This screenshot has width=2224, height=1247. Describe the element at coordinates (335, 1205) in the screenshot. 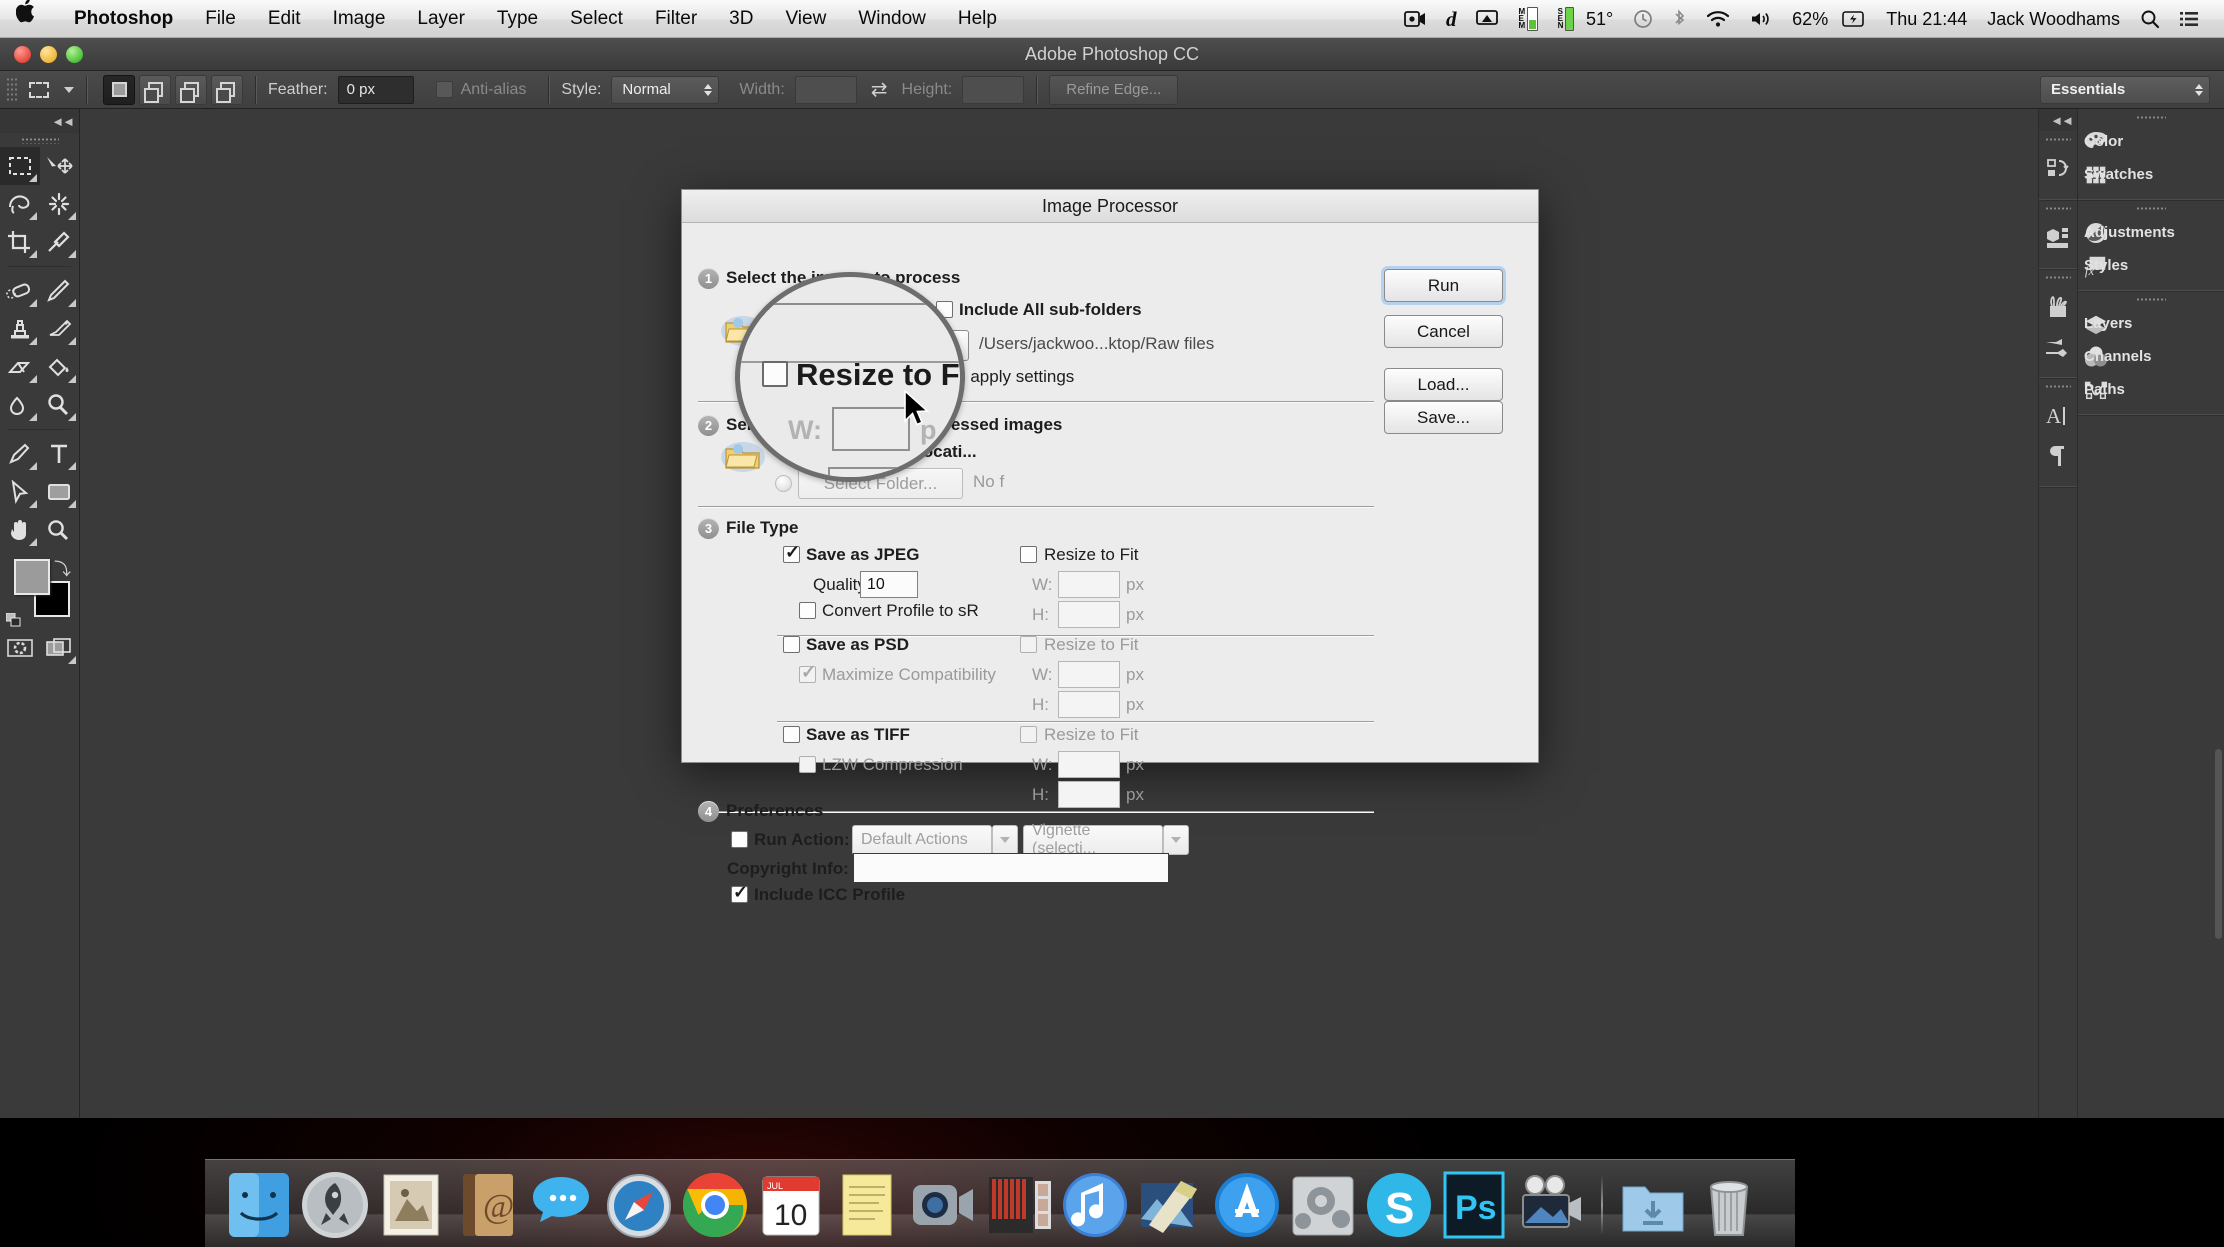

I see `dock-item-launchpad` at that location.